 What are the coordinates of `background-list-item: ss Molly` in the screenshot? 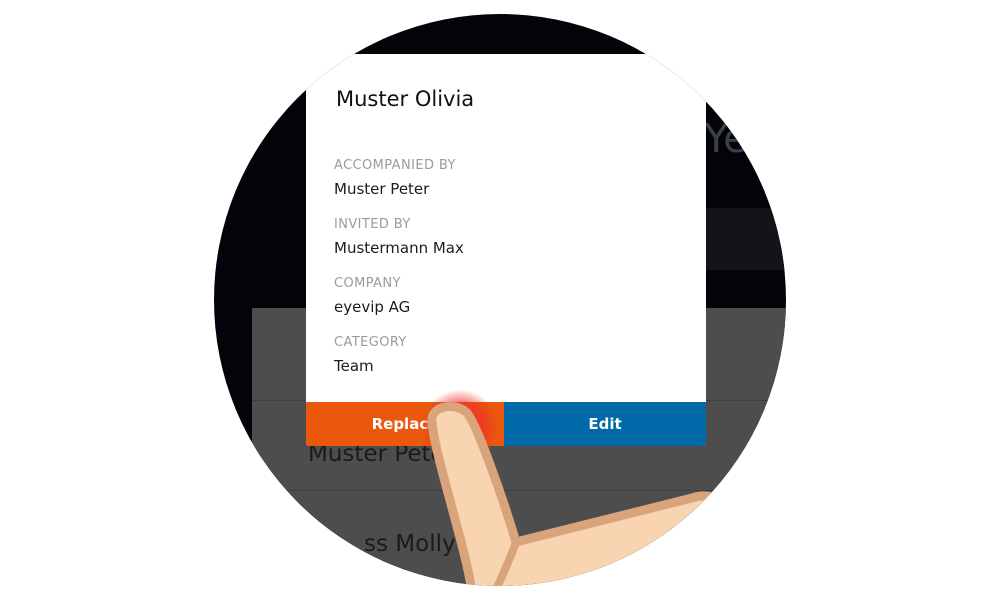 It's located at (519, 535).